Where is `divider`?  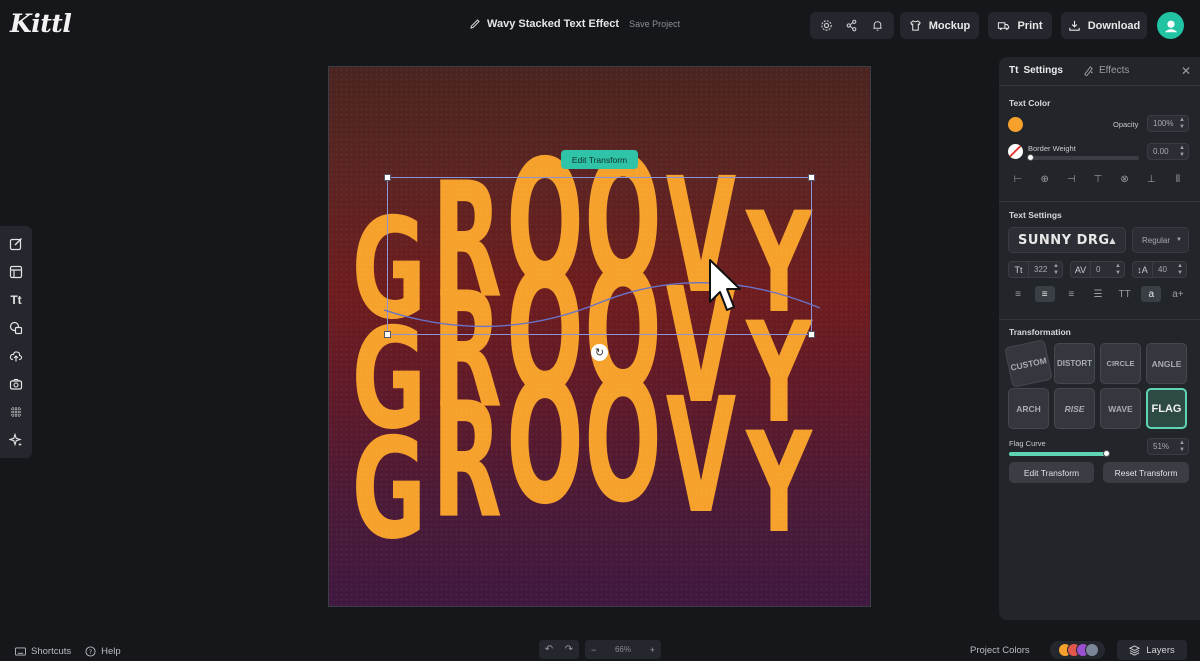 divider is located at coordinates (1099, 319).